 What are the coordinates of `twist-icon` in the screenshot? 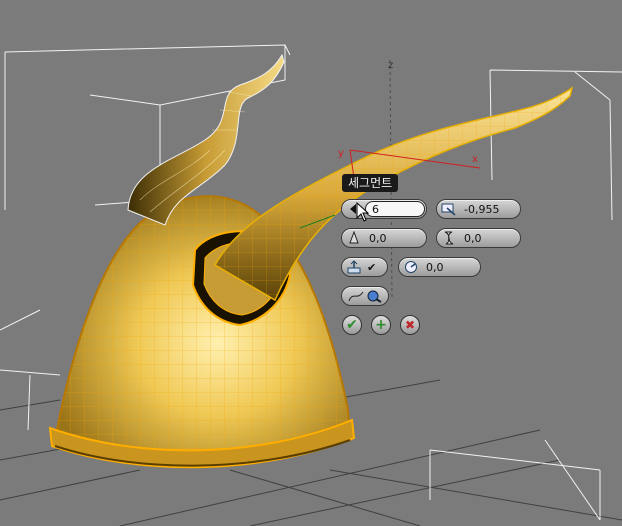 It's located at (449, 238).